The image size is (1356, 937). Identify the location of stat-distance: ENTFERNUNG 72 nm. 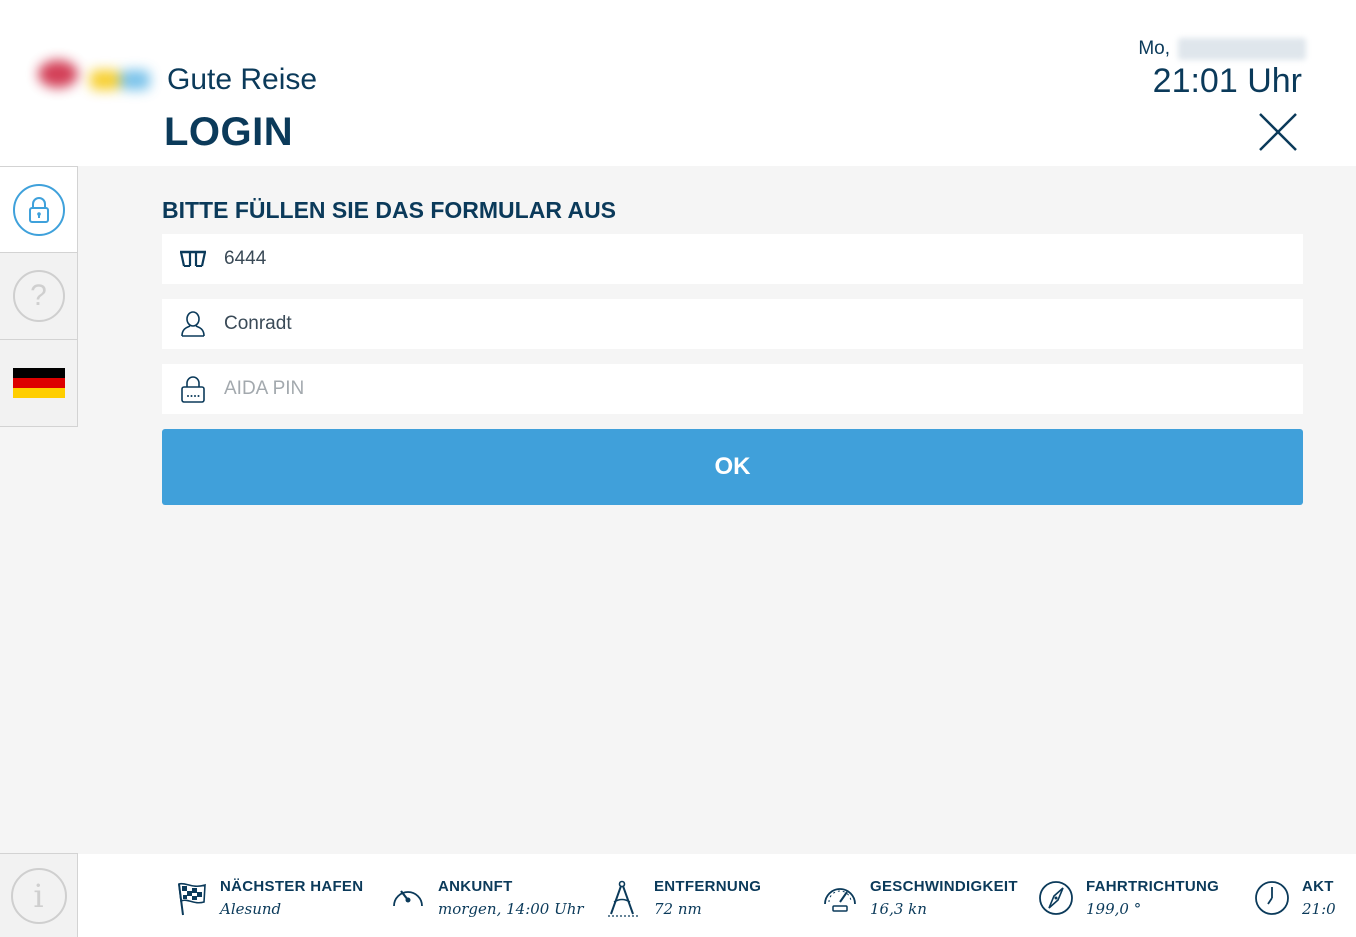
(683, 898).